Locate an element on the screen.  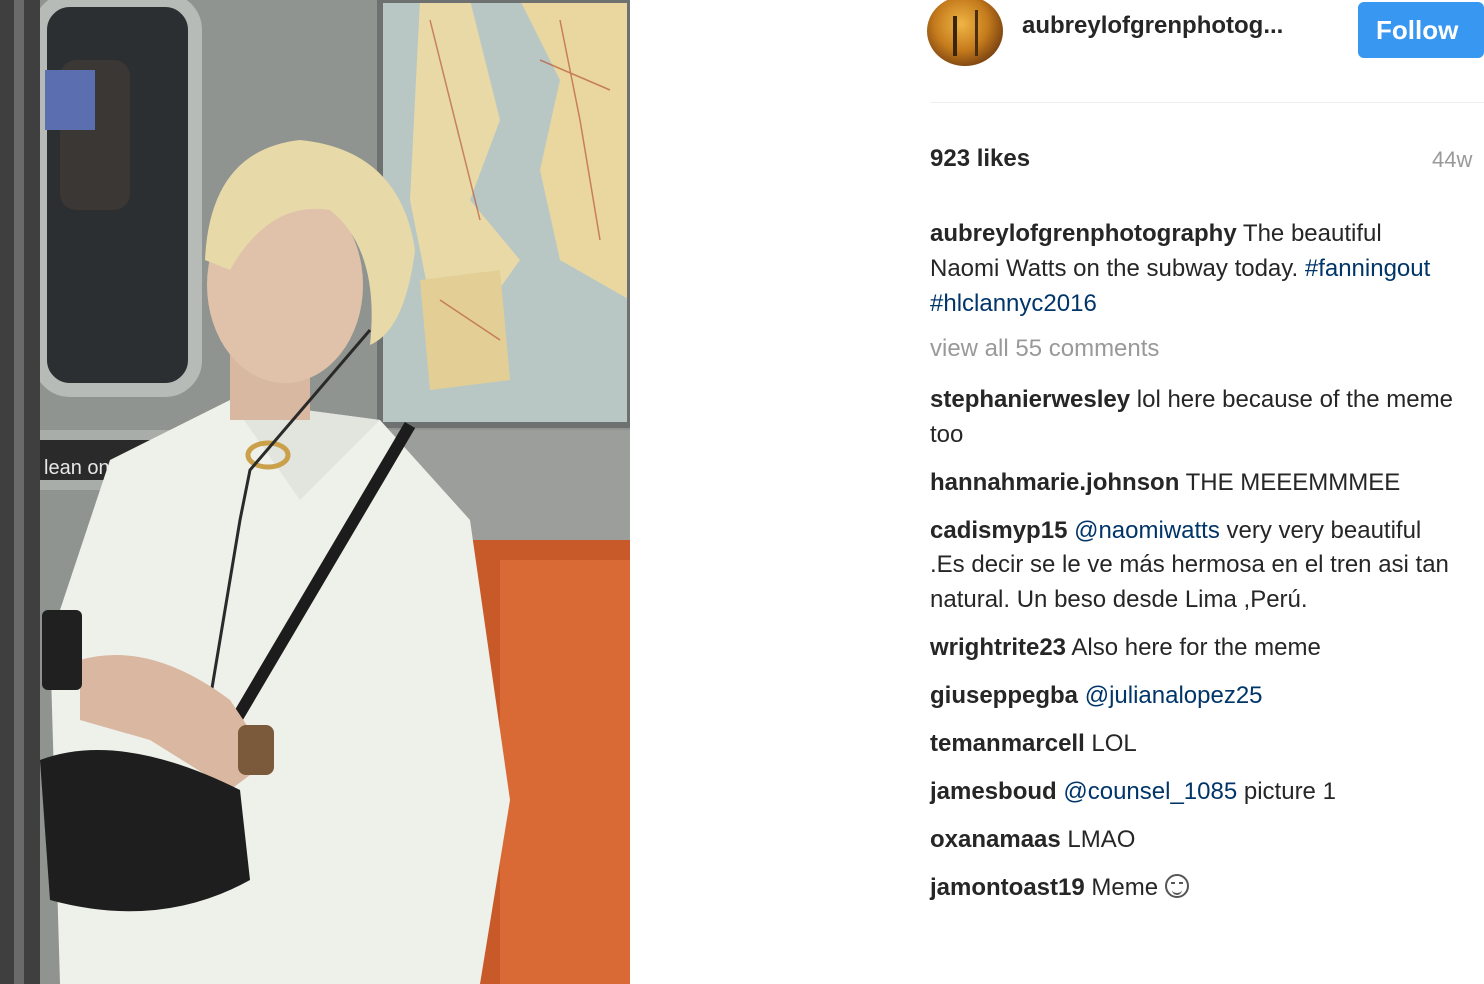
laughing-emoji-icon is located at coordinates (1176, 885).